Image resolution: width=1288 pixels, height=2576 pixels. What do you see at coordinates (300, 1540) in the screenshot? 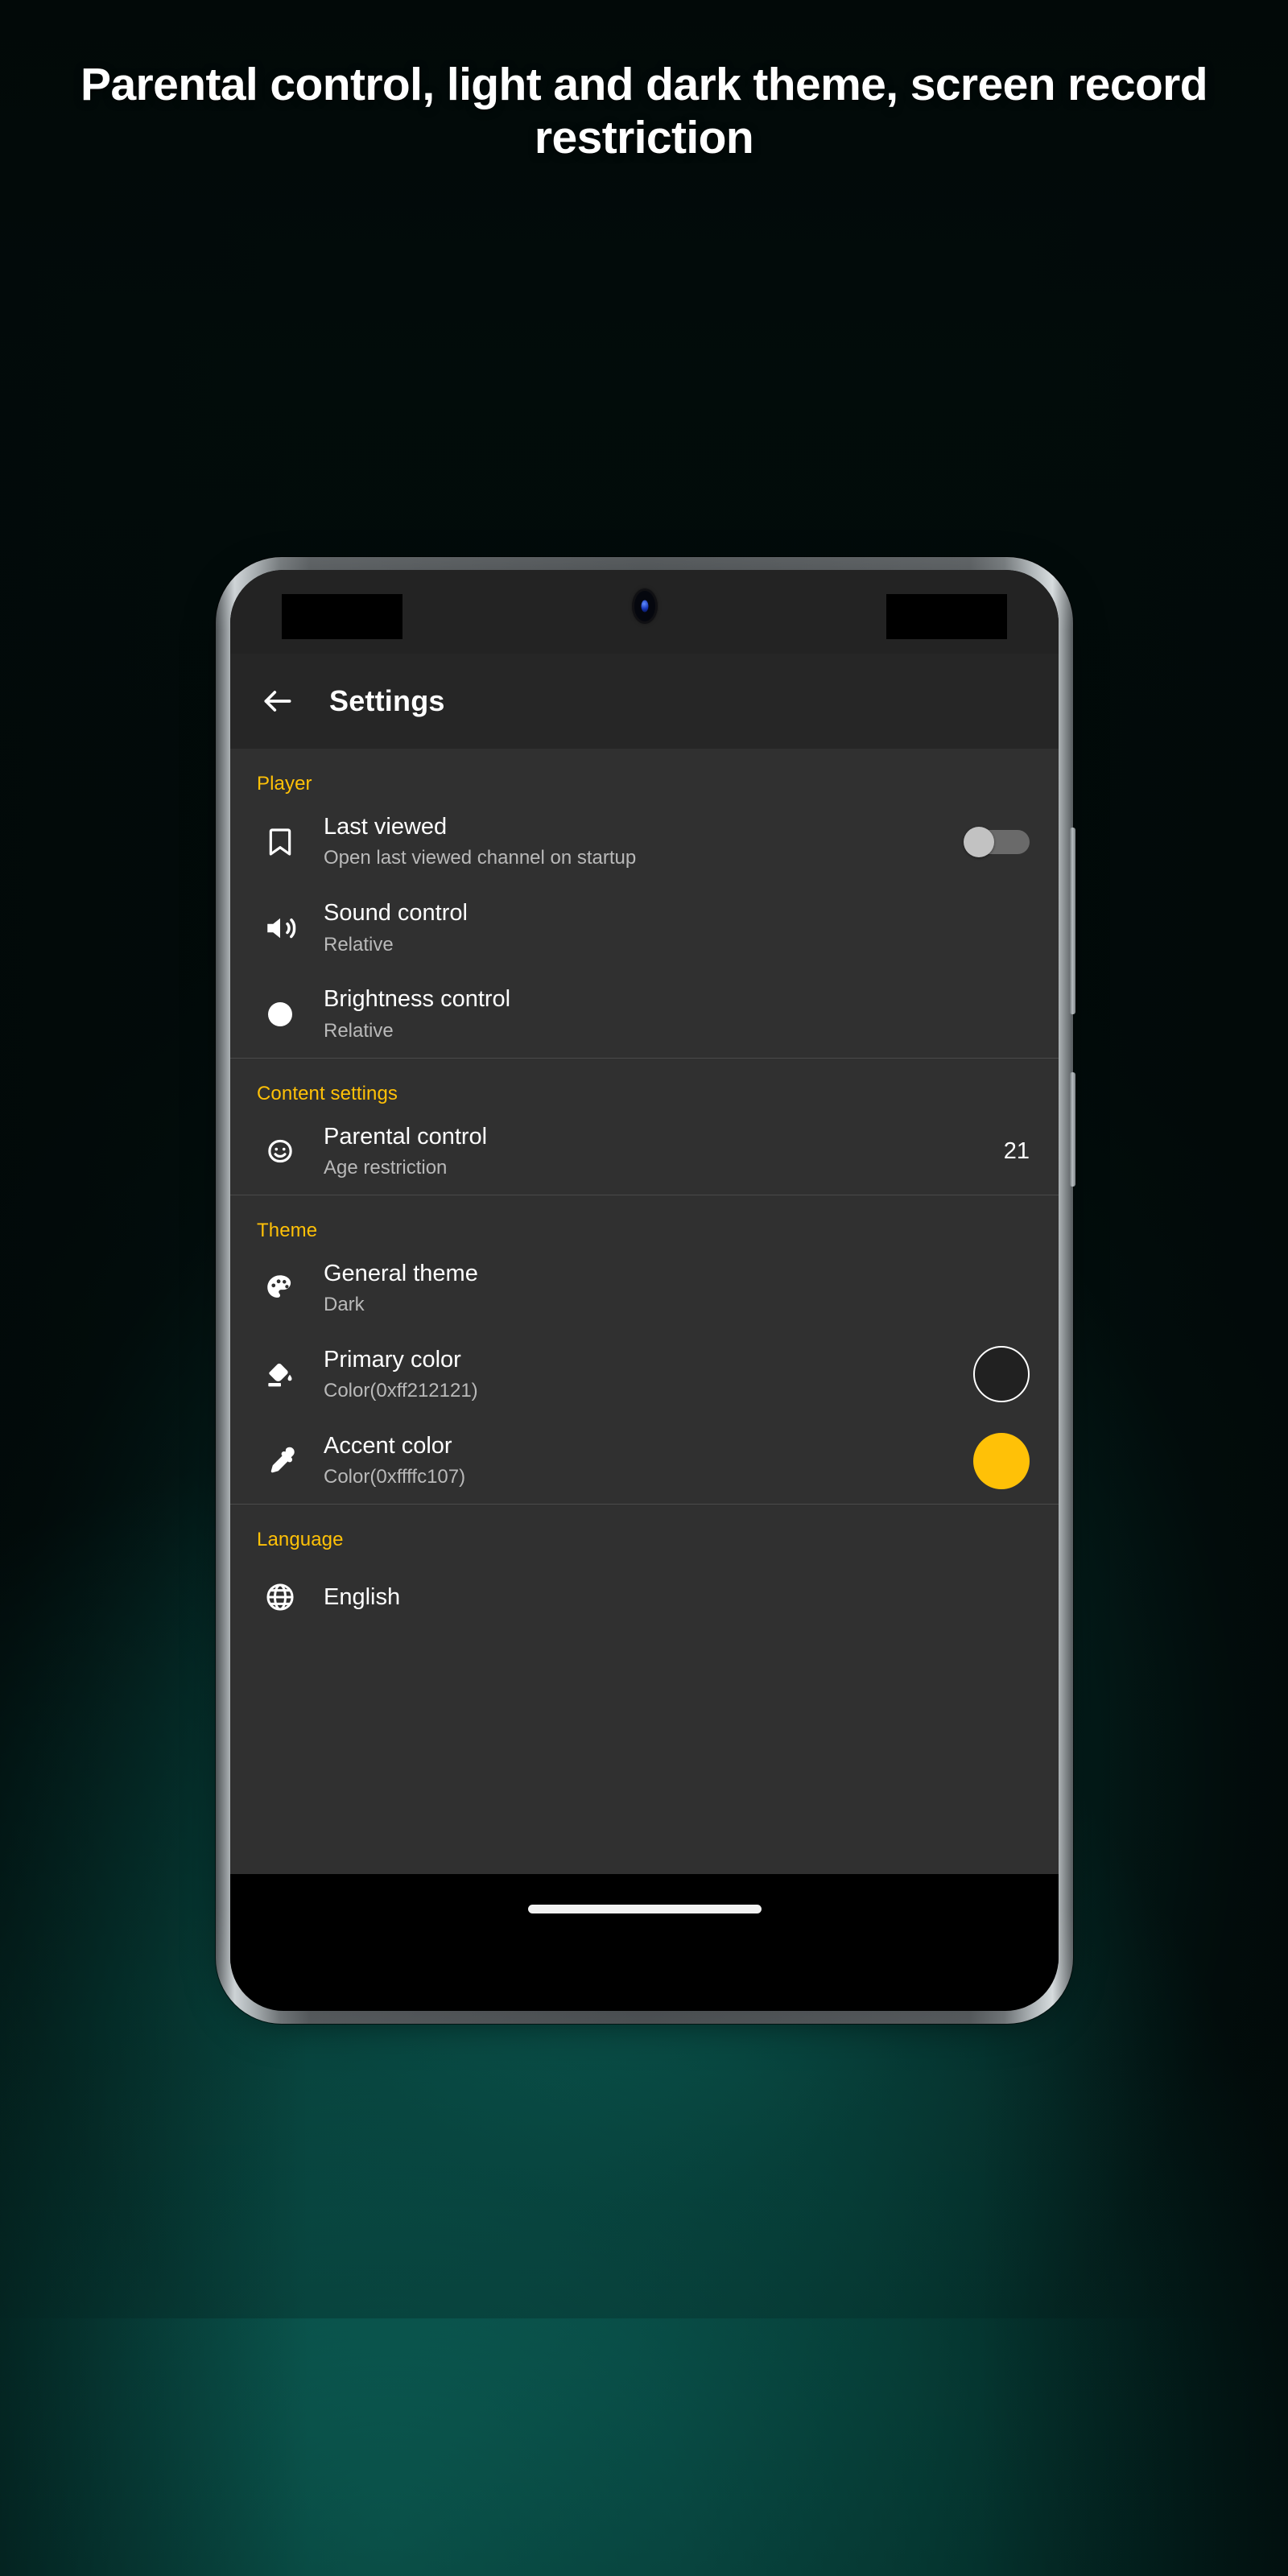
I see `section-header-language: Language` at bounding box center [300, 1540].